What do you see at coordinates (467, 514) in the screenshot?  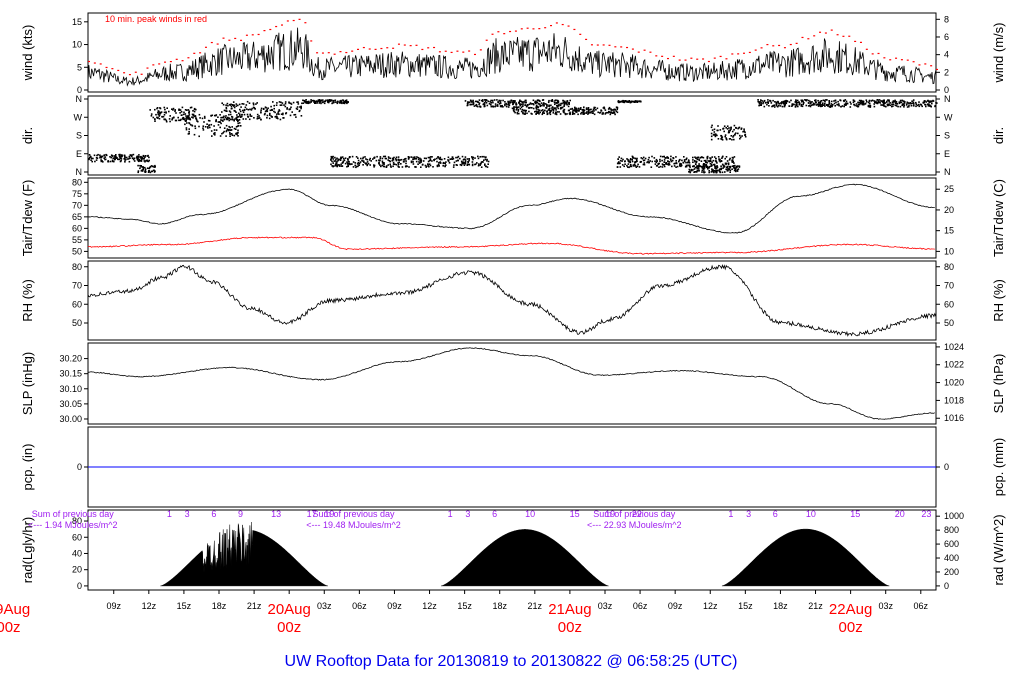 I see `radiation-hour-label: 3` at bounding box center [467, 514].